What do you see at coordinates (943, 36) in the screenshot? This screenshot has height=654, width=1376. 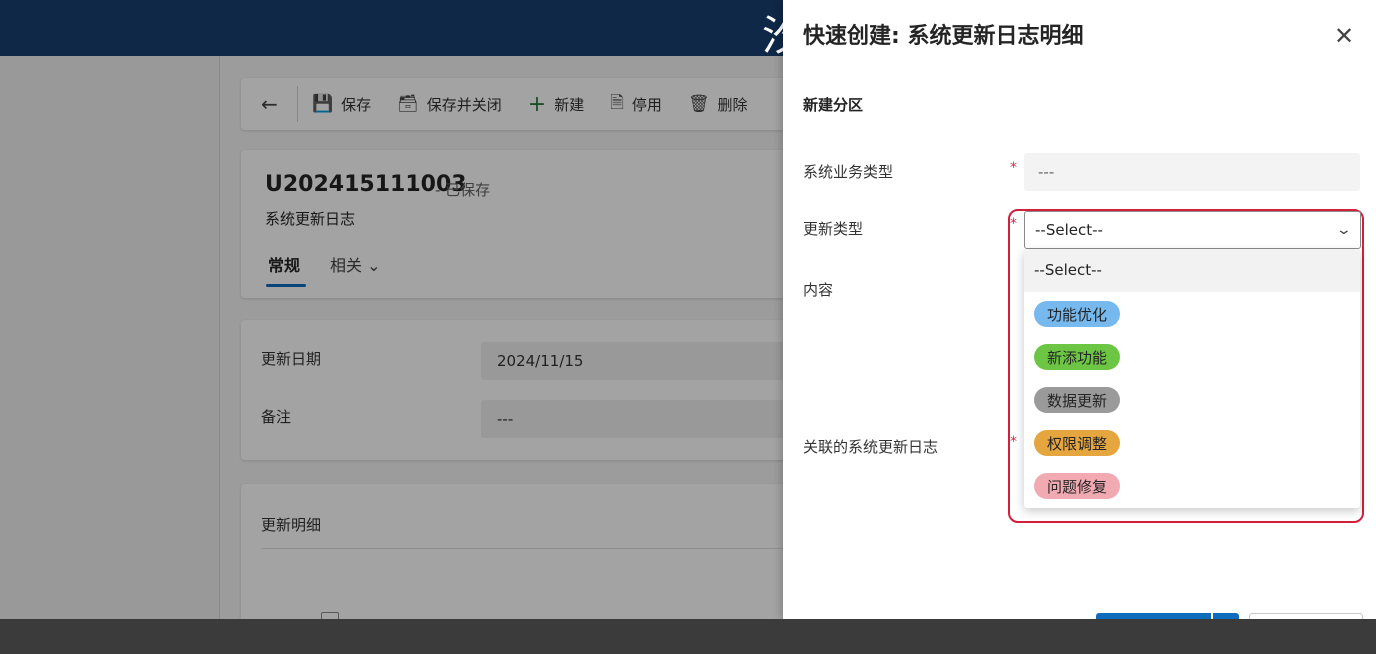 I see `panel-title: 快速创建: 系统更新日志明细` at bounding box center [943, 36].